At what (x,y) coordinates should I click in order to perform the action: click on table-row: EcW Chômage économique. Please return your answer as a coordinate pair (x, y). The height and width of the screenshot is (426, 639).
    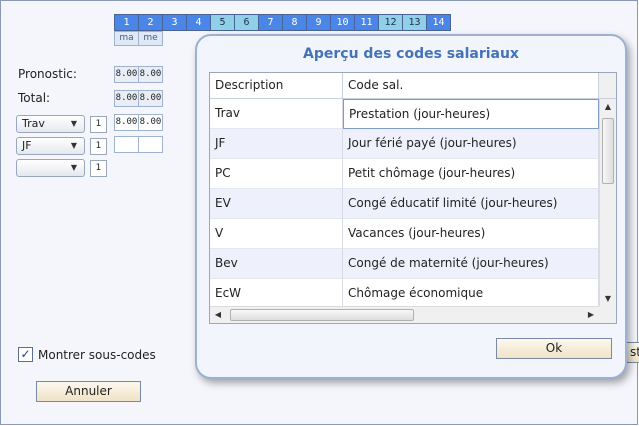
    Looking at the image, I should click on (404, 294).